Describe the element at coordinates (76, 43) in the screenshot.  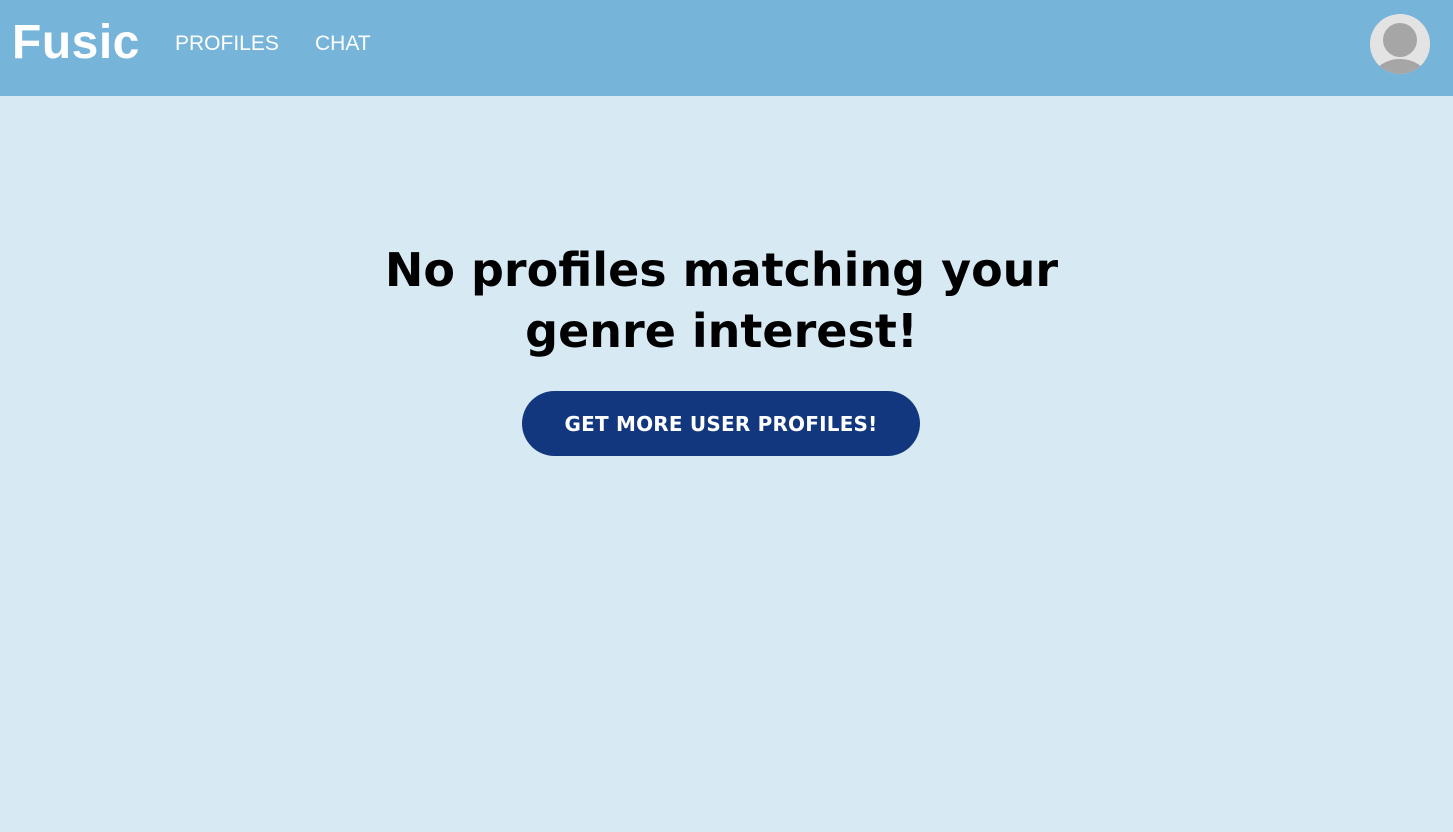
I see `brand-logo: Fusic` at that location.